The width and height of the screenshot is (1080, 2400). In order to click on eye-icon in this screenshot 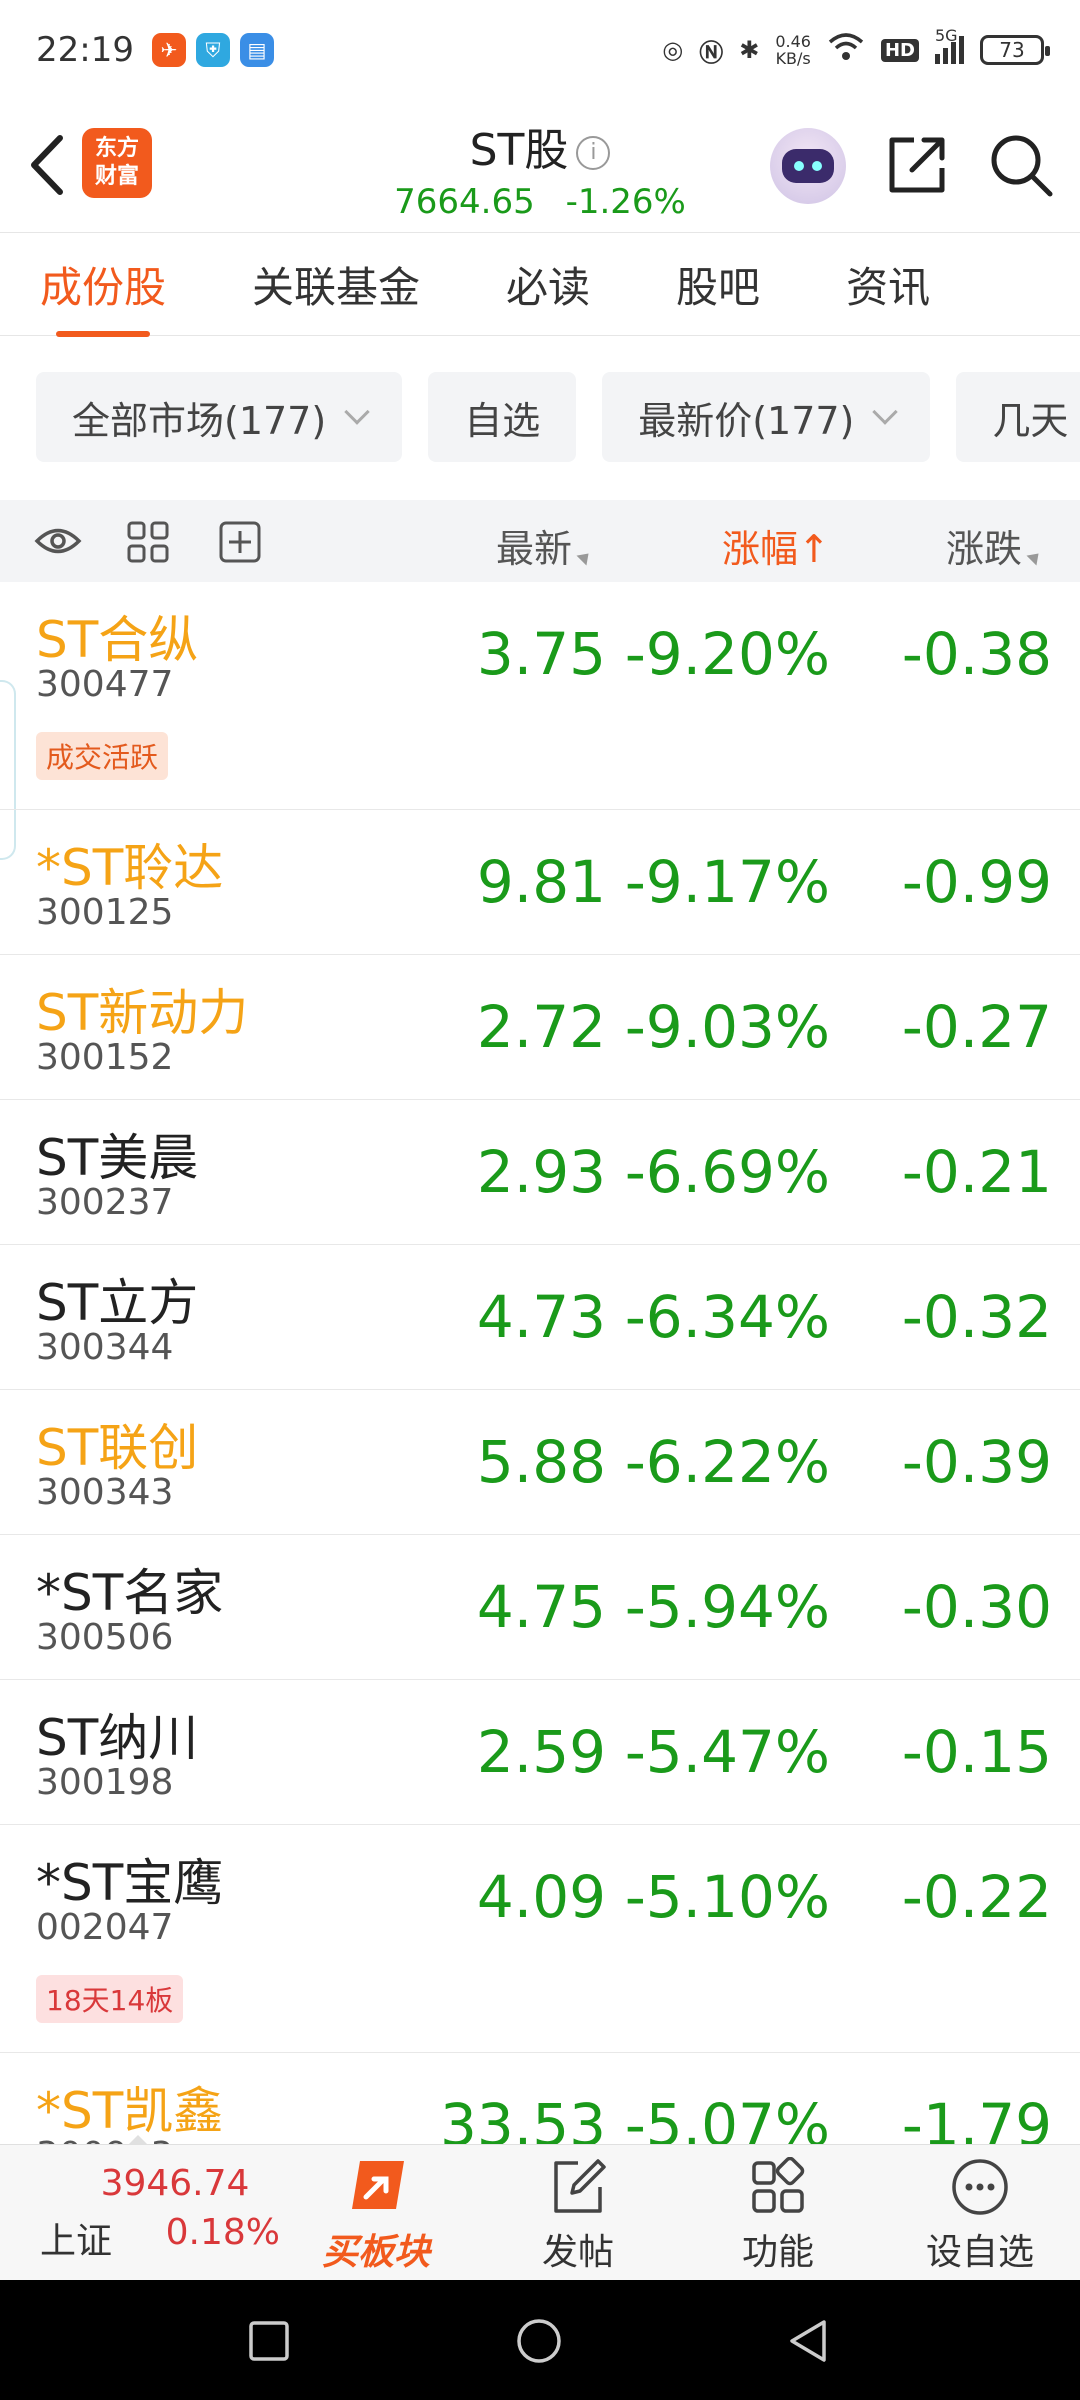, I will do `click(58, 541)`.